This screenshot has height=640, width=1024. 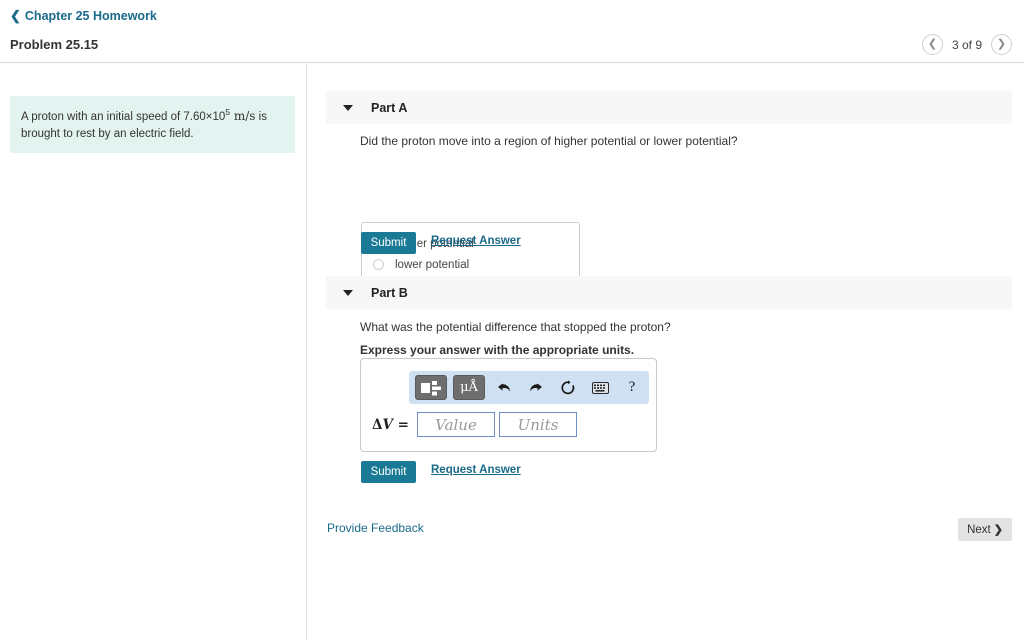 I want to click on redo-arrow-icon, so click(x=536, y=387).